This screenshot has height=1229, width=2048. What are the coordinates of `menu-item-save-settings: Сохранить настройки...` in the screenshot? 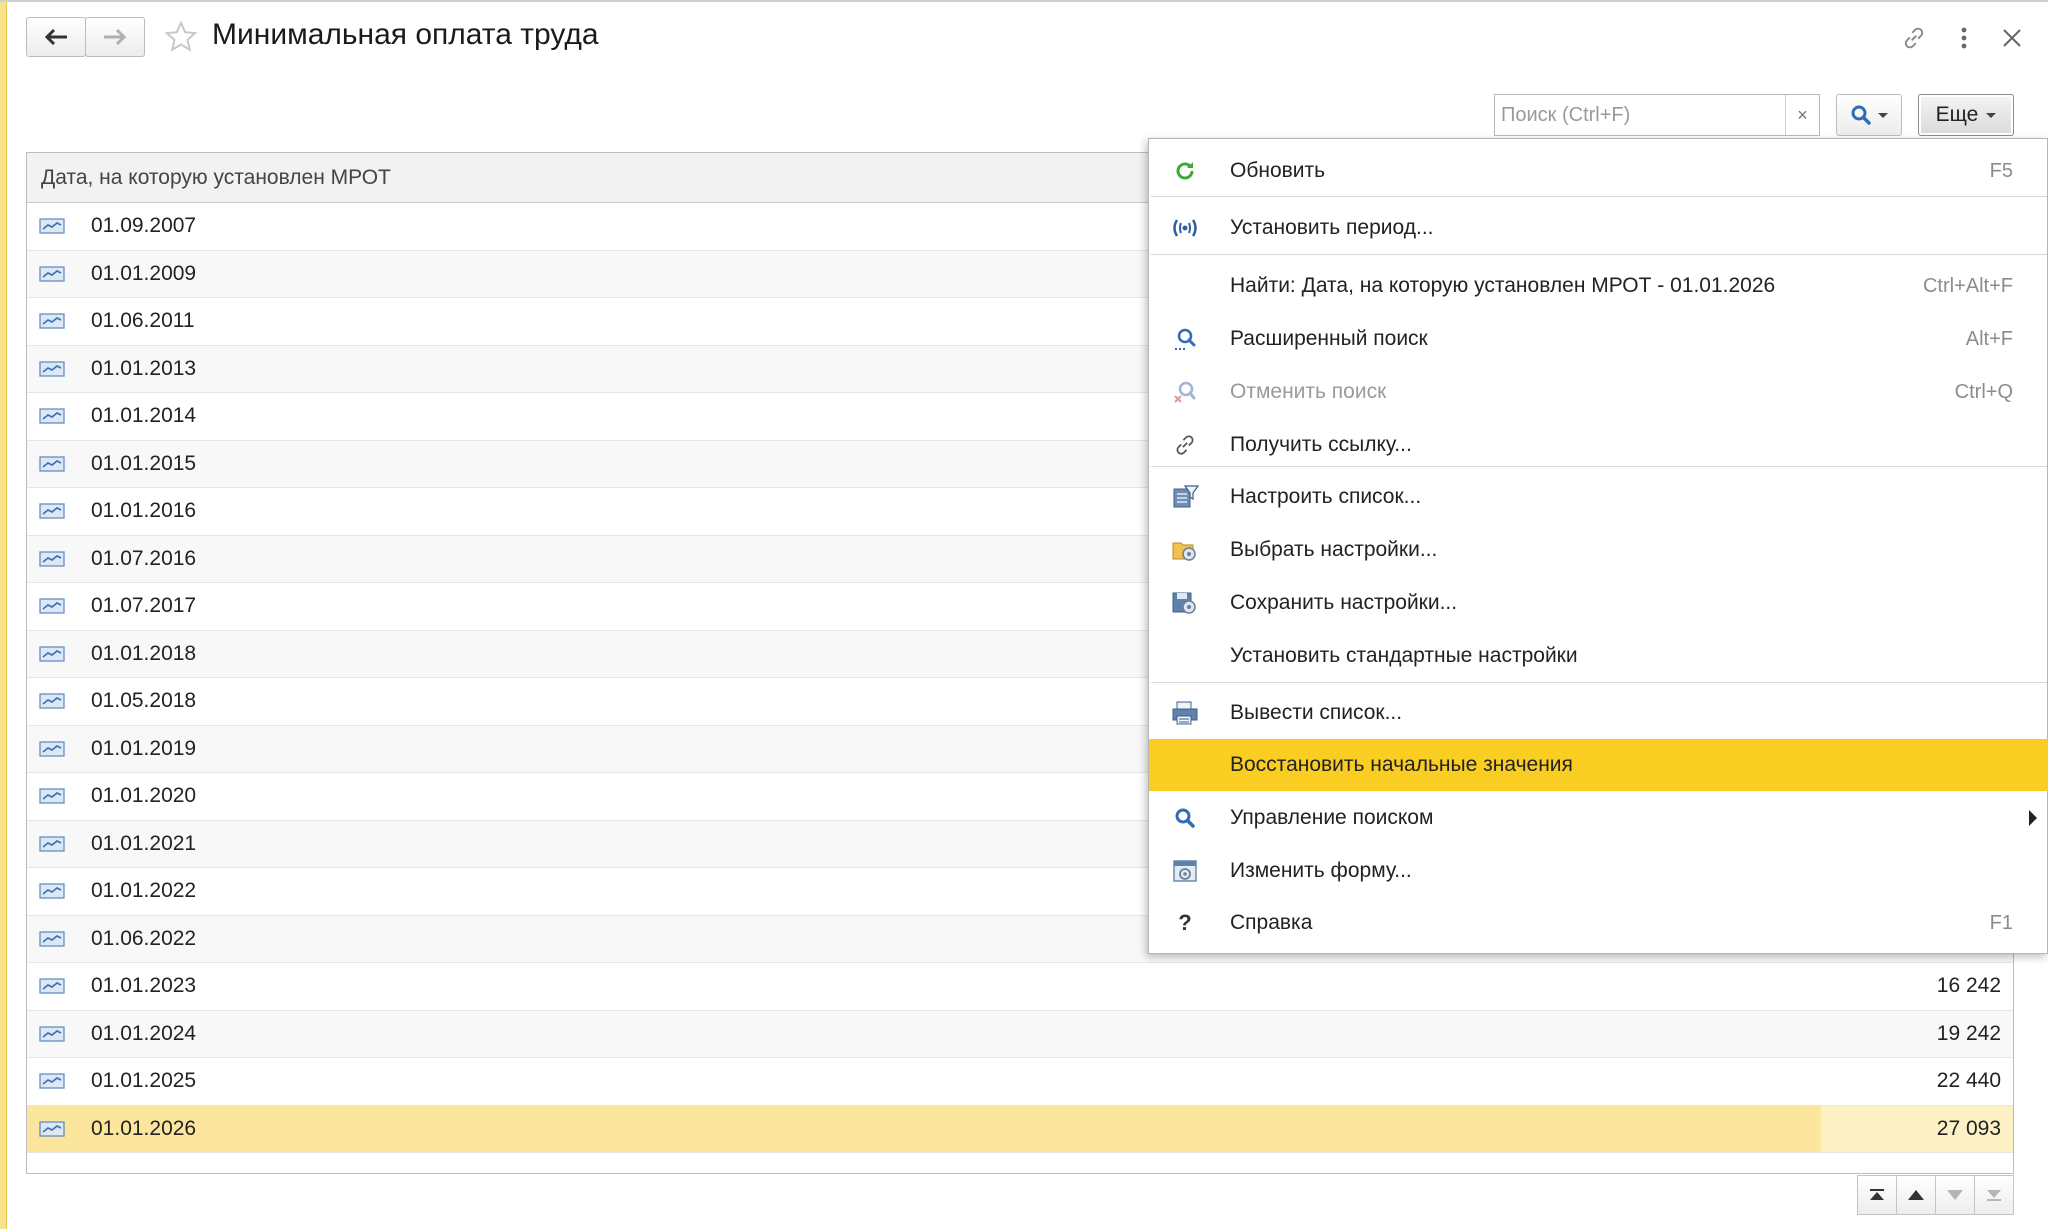 It's located at (1598, 603).